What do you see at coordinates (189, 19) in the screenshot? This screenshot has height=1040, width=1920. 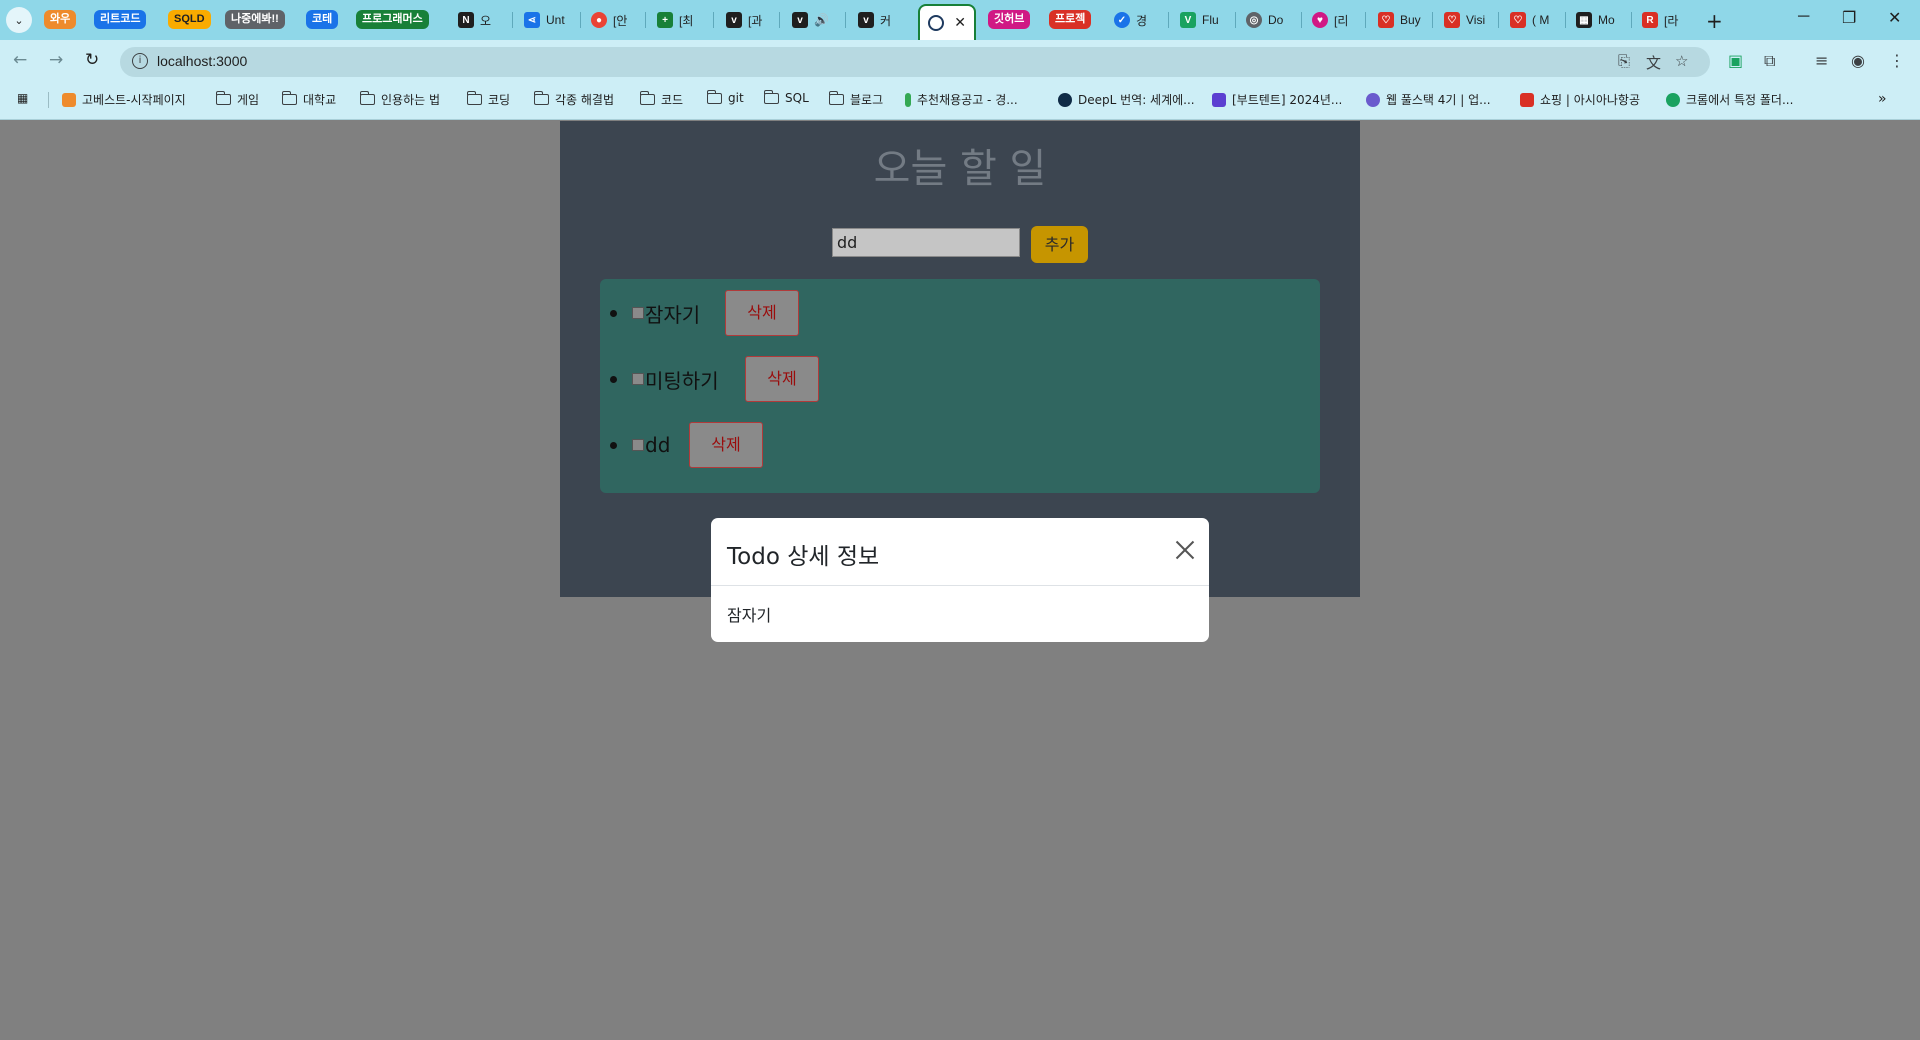 I see `tab-group-chip: SQLD` at bounding box center [189, 19].